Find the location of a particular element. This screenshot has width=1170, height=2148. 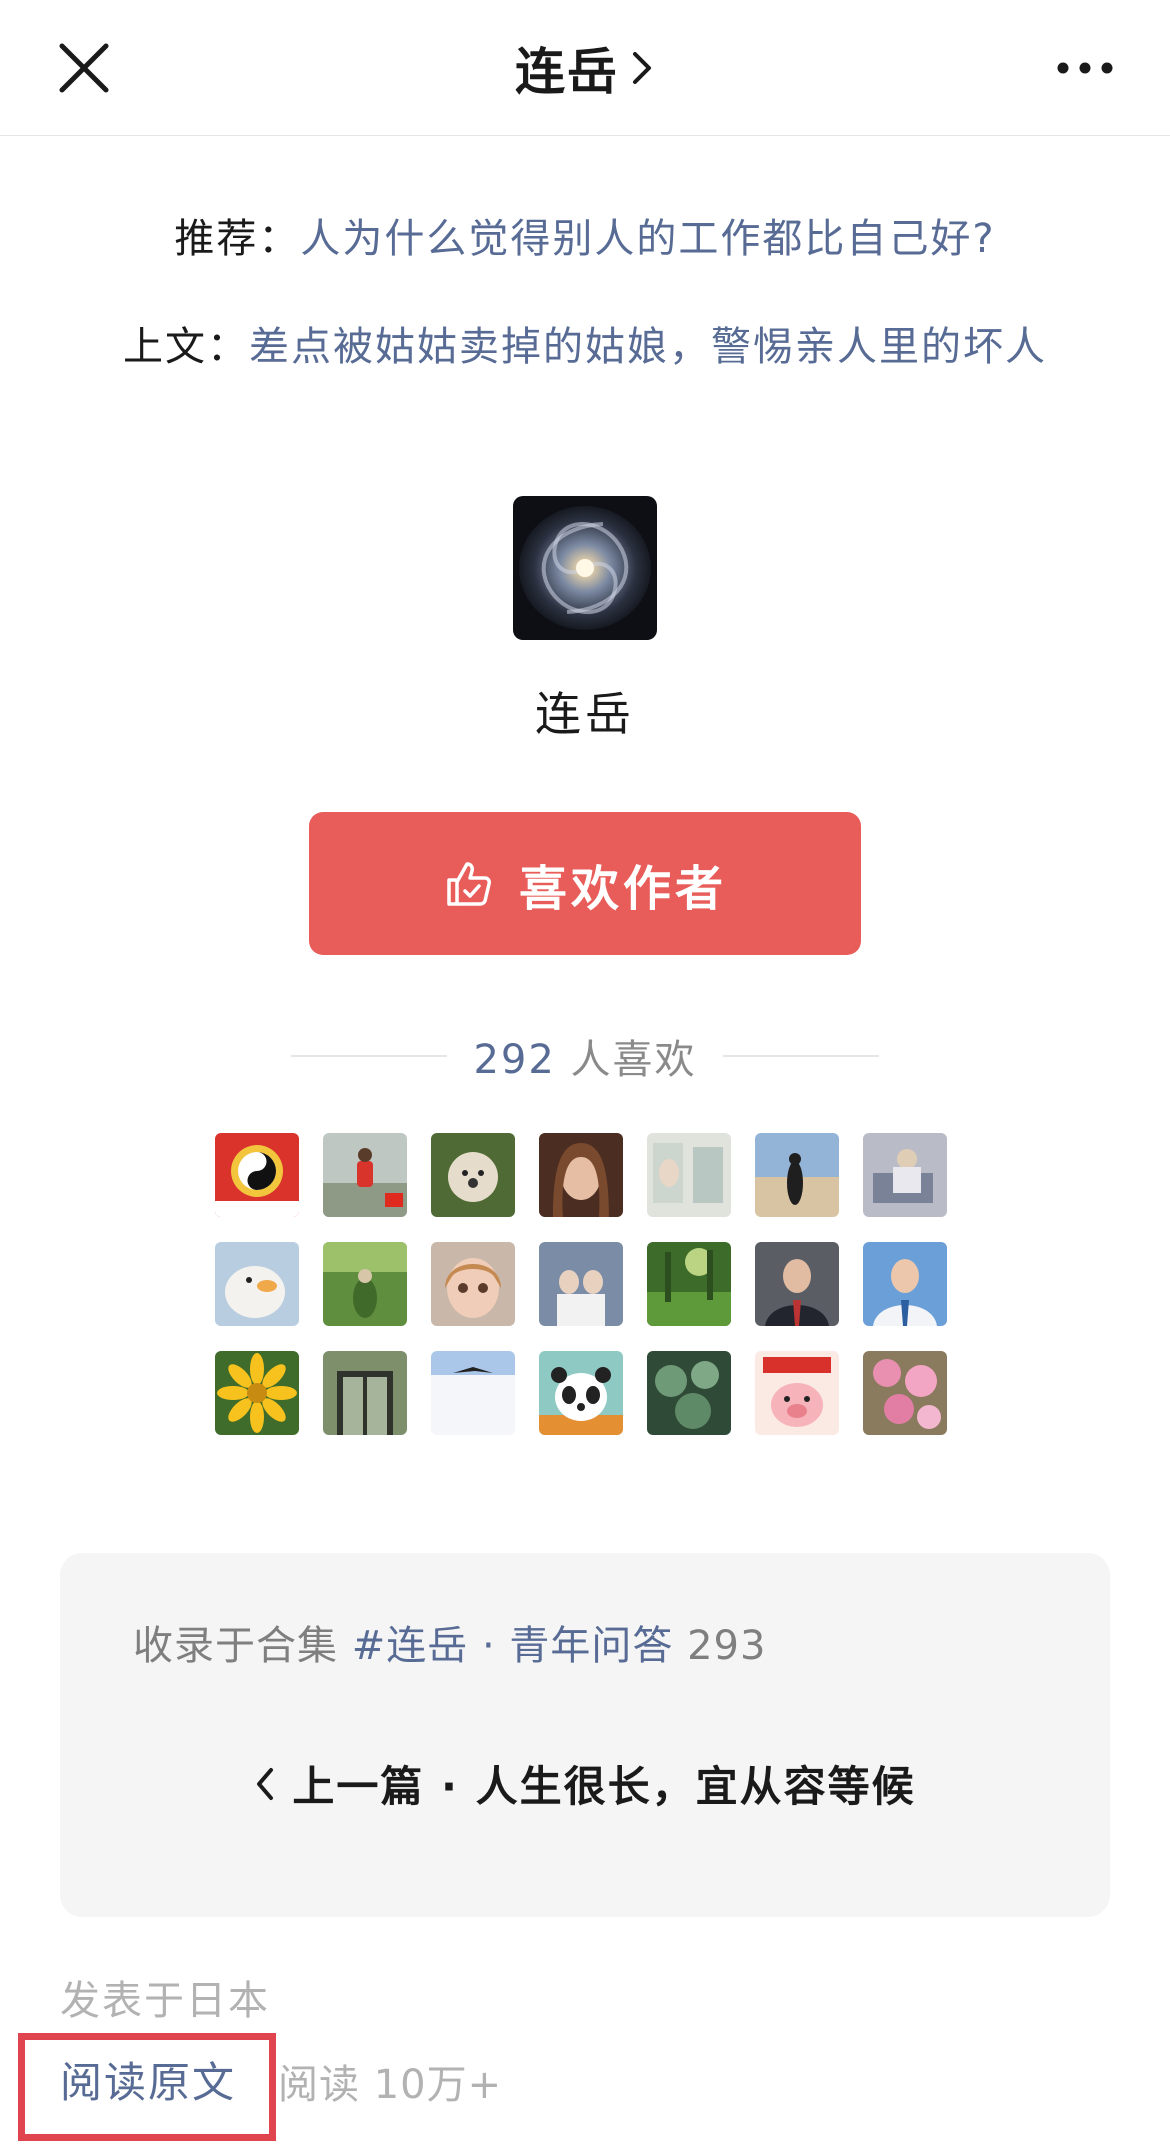

top-bar: 连岳 is located at coordinates (585, 68).